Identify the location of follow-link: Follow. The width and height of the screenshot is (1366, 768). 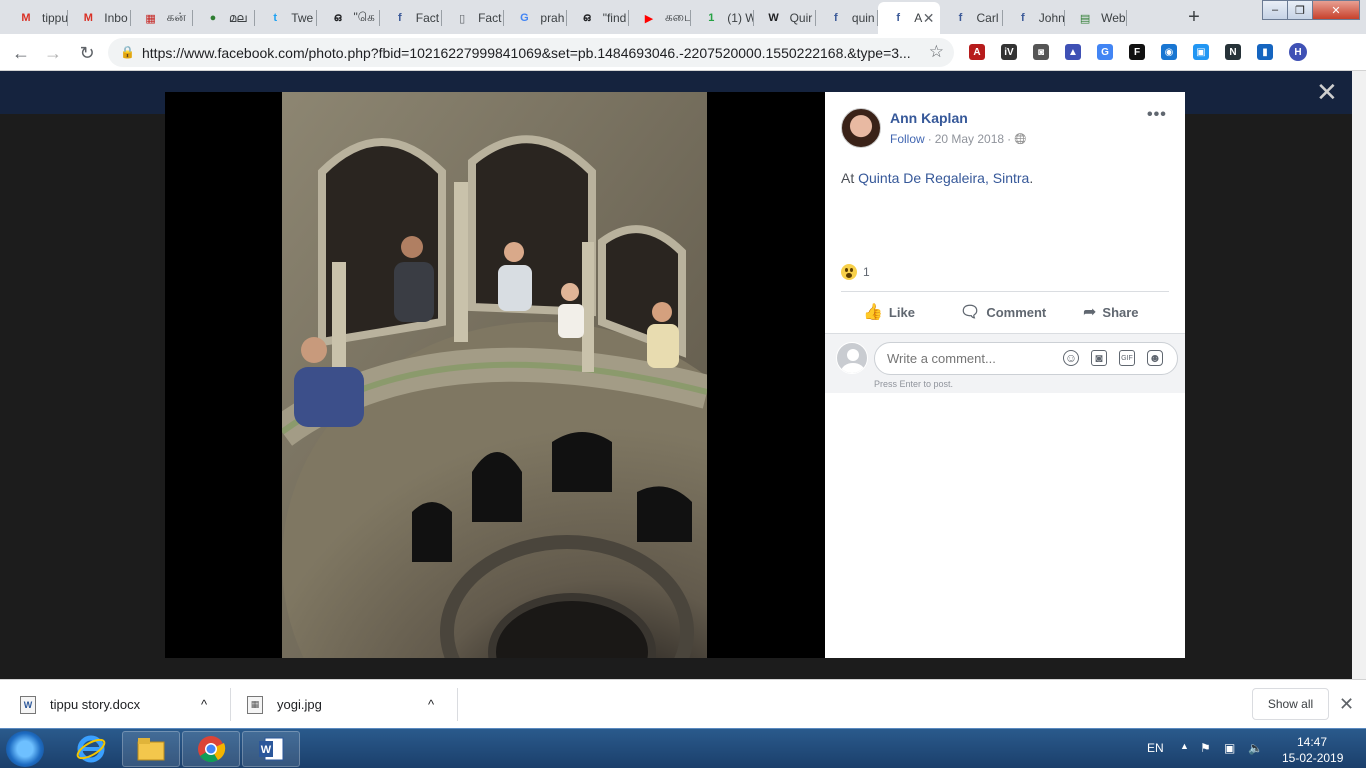
(907, 139).